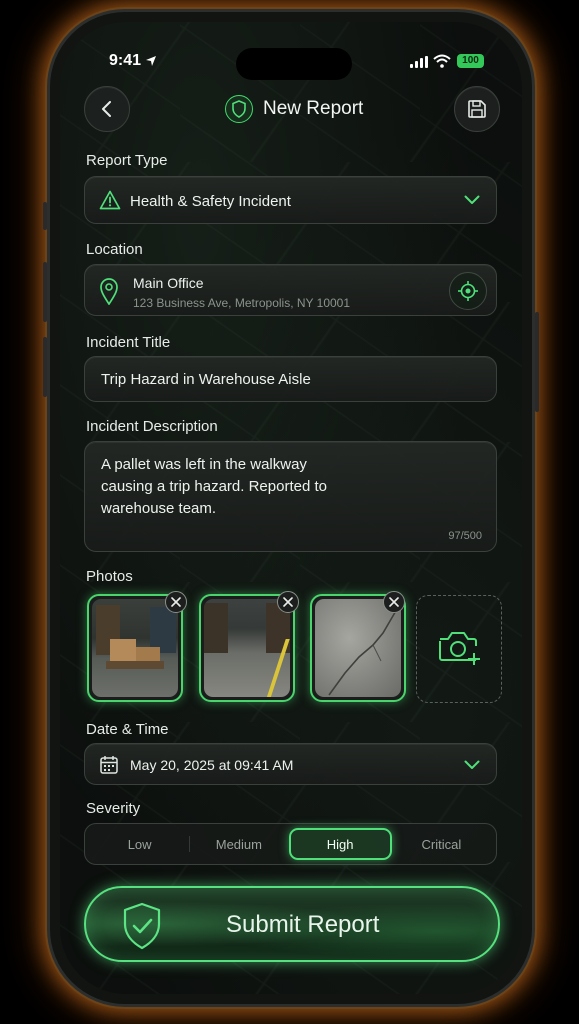 The height and width of the screenshot is (1024, 579). What do you see at coordinates (210, 201) in the screenshot?
I see `report-type-value: Health & Safety Incident` at bounding box center [210, 201].